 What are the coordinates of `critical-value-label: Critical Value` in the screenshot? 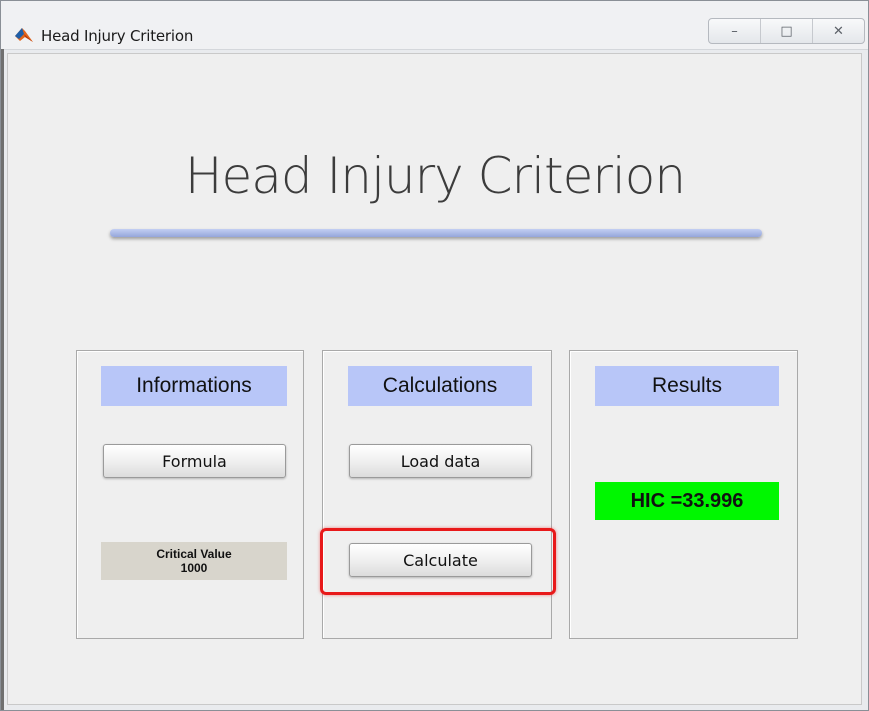 It's located at (194, 554).